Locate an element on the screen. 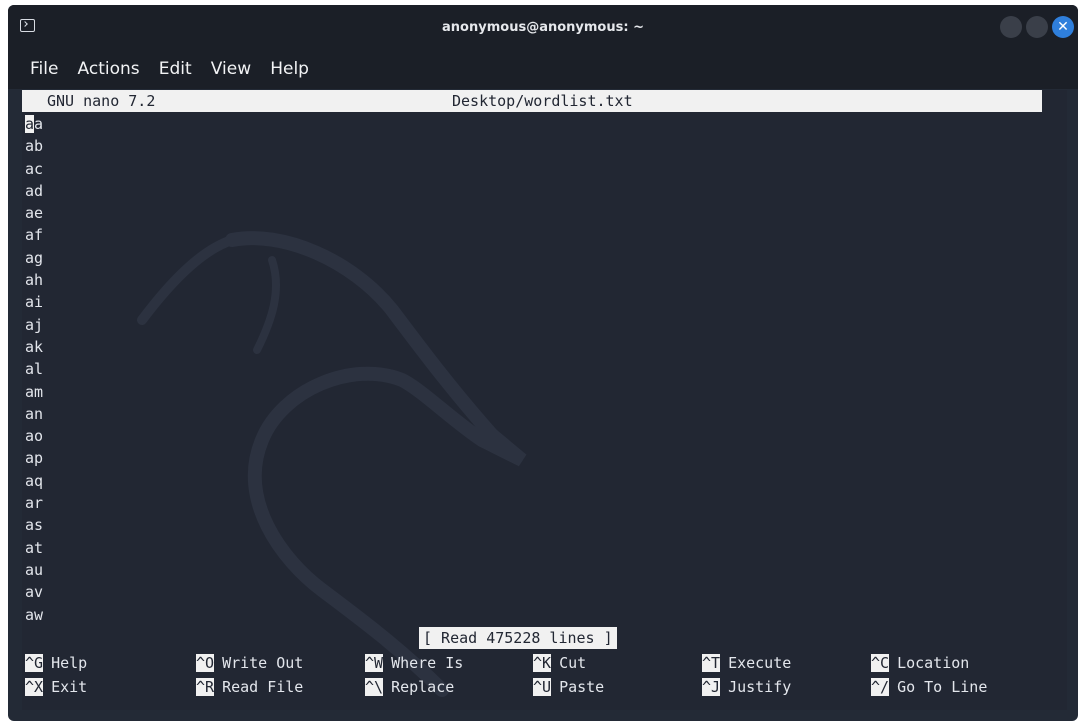  nano-title-bar: GNU nano 7.2 Desktop/wordlist.txt is located at coordinates (532, 101).